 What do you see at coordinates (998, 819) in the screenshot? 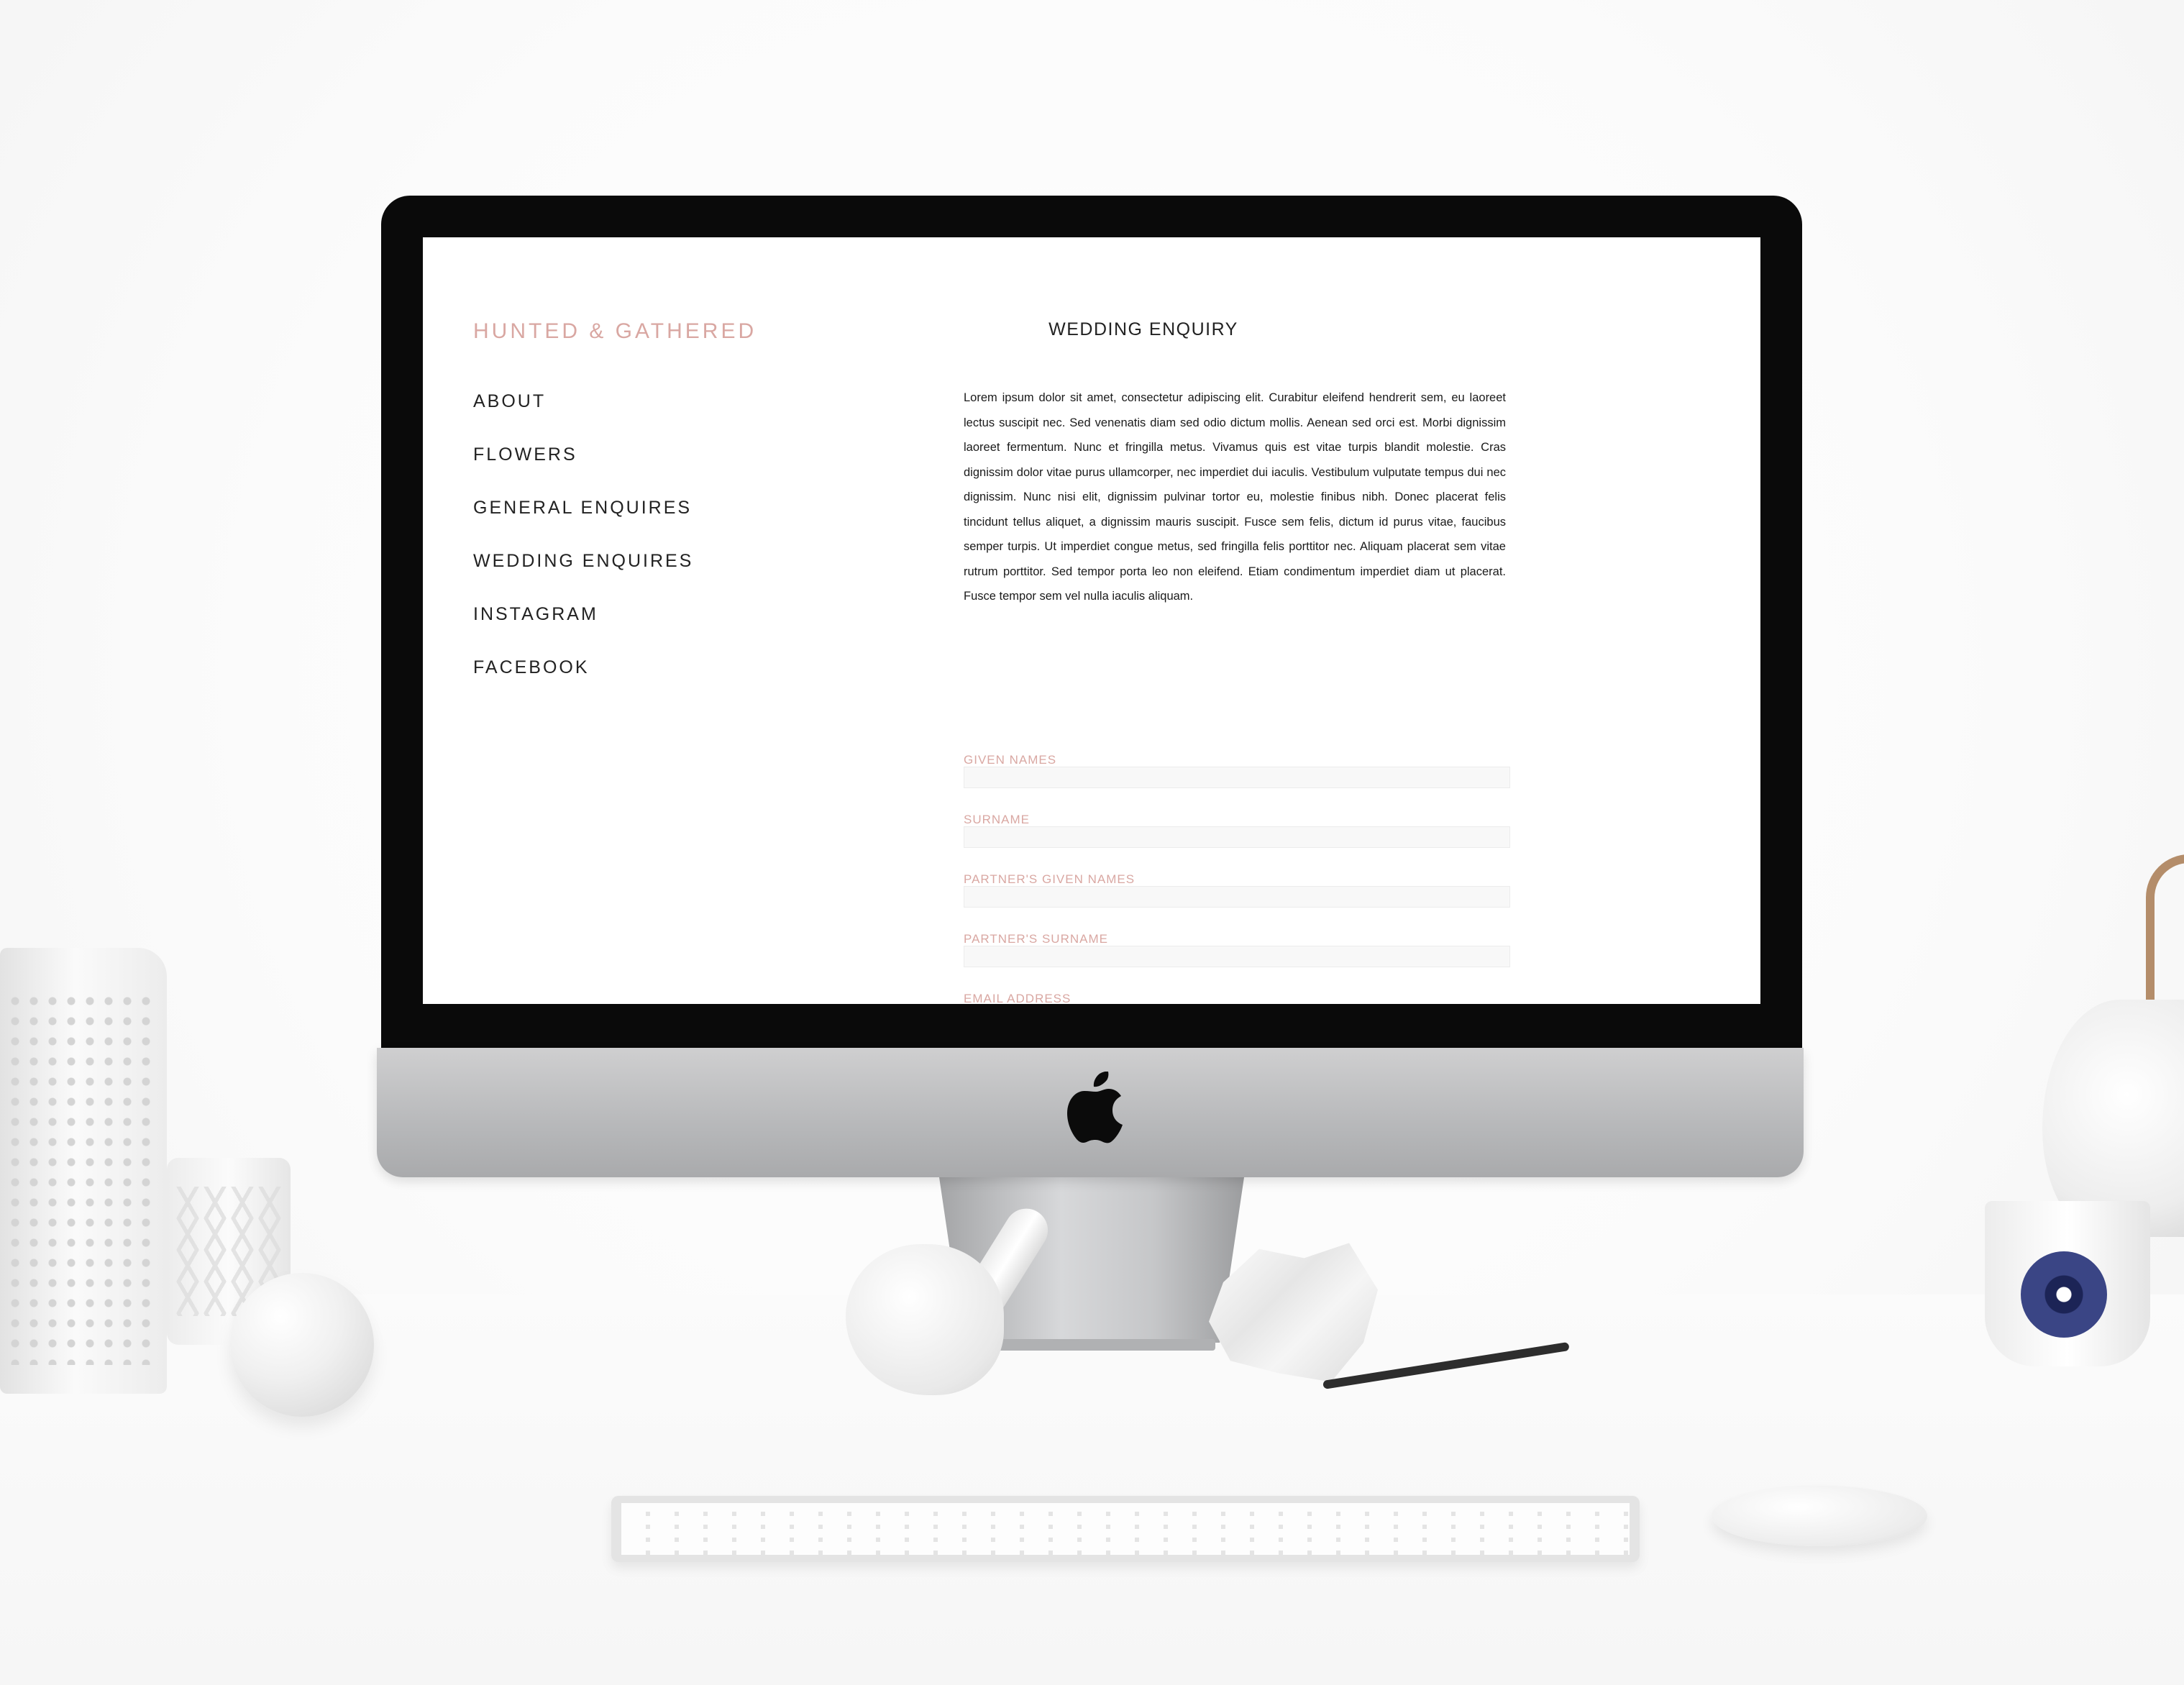
I see `surname-label: SURNAME` at bounding box center [998, 819].